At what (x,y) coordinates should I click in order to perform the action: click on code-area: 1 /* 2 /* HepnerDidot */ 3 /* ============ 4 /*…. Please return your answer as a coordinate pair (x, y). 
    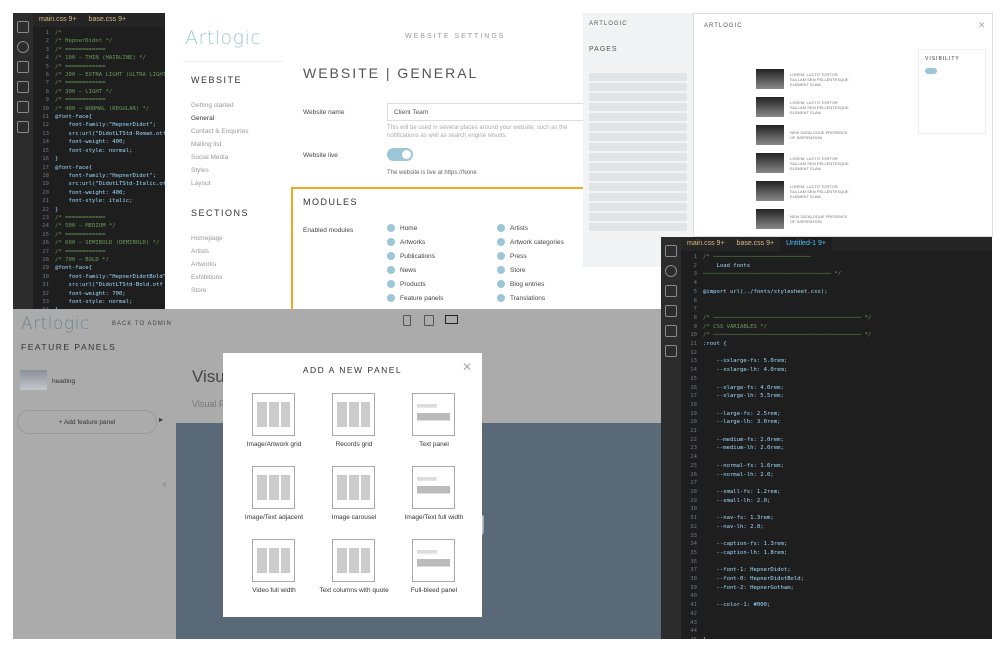
    Looking at the image, I should click on (99, 169).